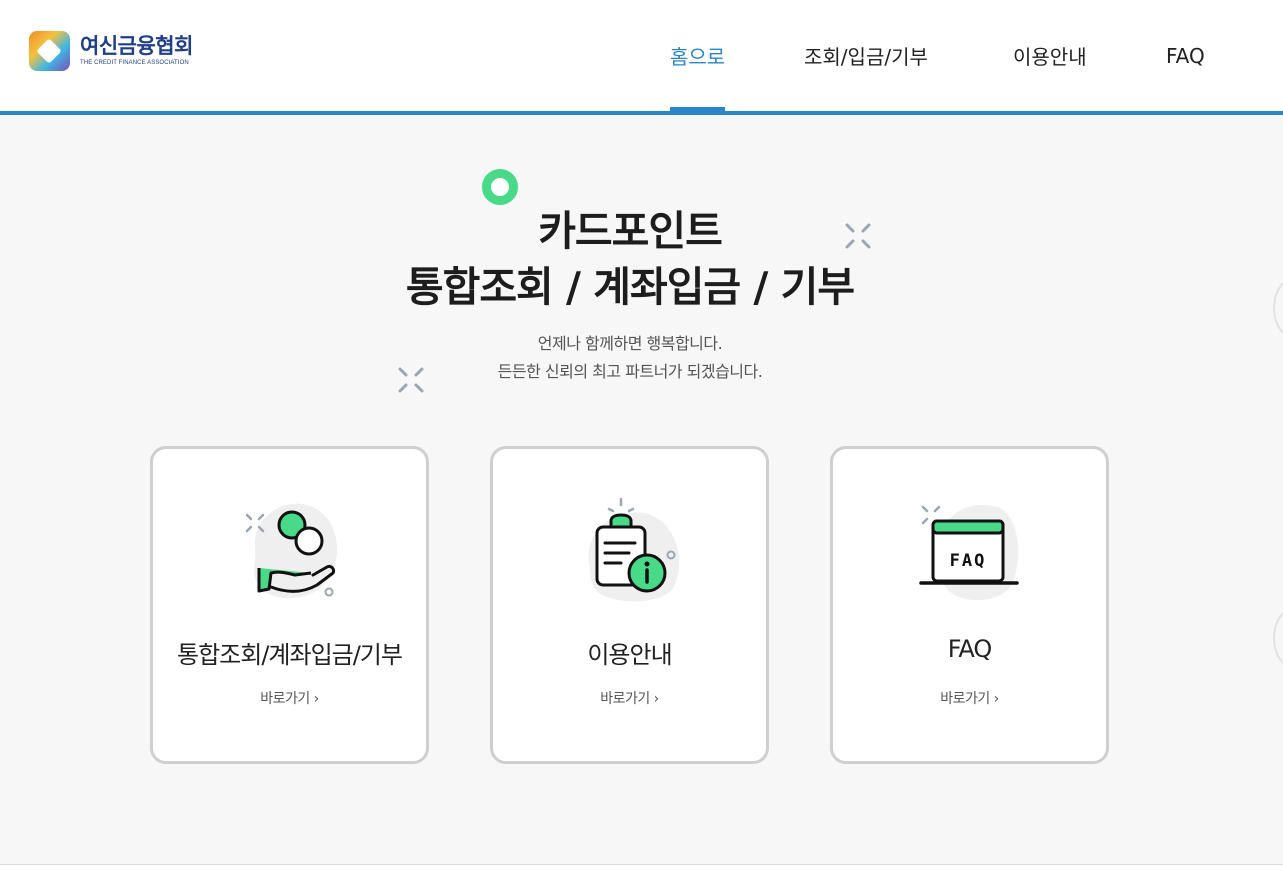 Image resolution: width=1283 pixels, height=870 pixels. I want to click on nav-inquiry: 조회/입금/기부, so click(866, 55).